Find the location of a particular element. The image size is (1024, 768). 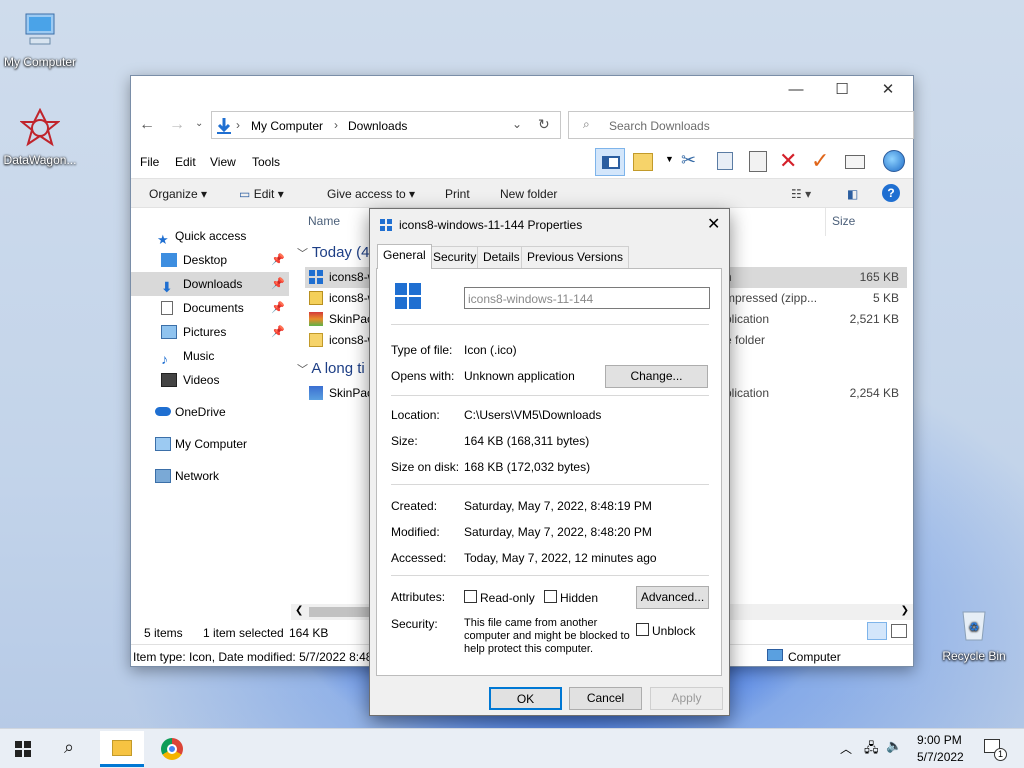

scroll-left-icon: ❮ is located at coordinates (299, 610).